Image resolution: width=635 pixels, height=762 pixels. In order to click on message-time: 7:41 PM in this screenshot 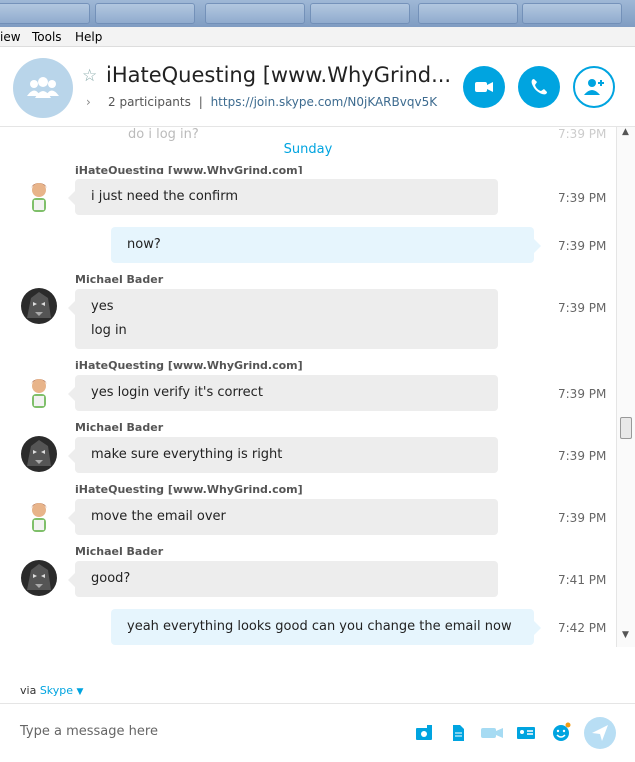, I will do `click(582, 580)`.